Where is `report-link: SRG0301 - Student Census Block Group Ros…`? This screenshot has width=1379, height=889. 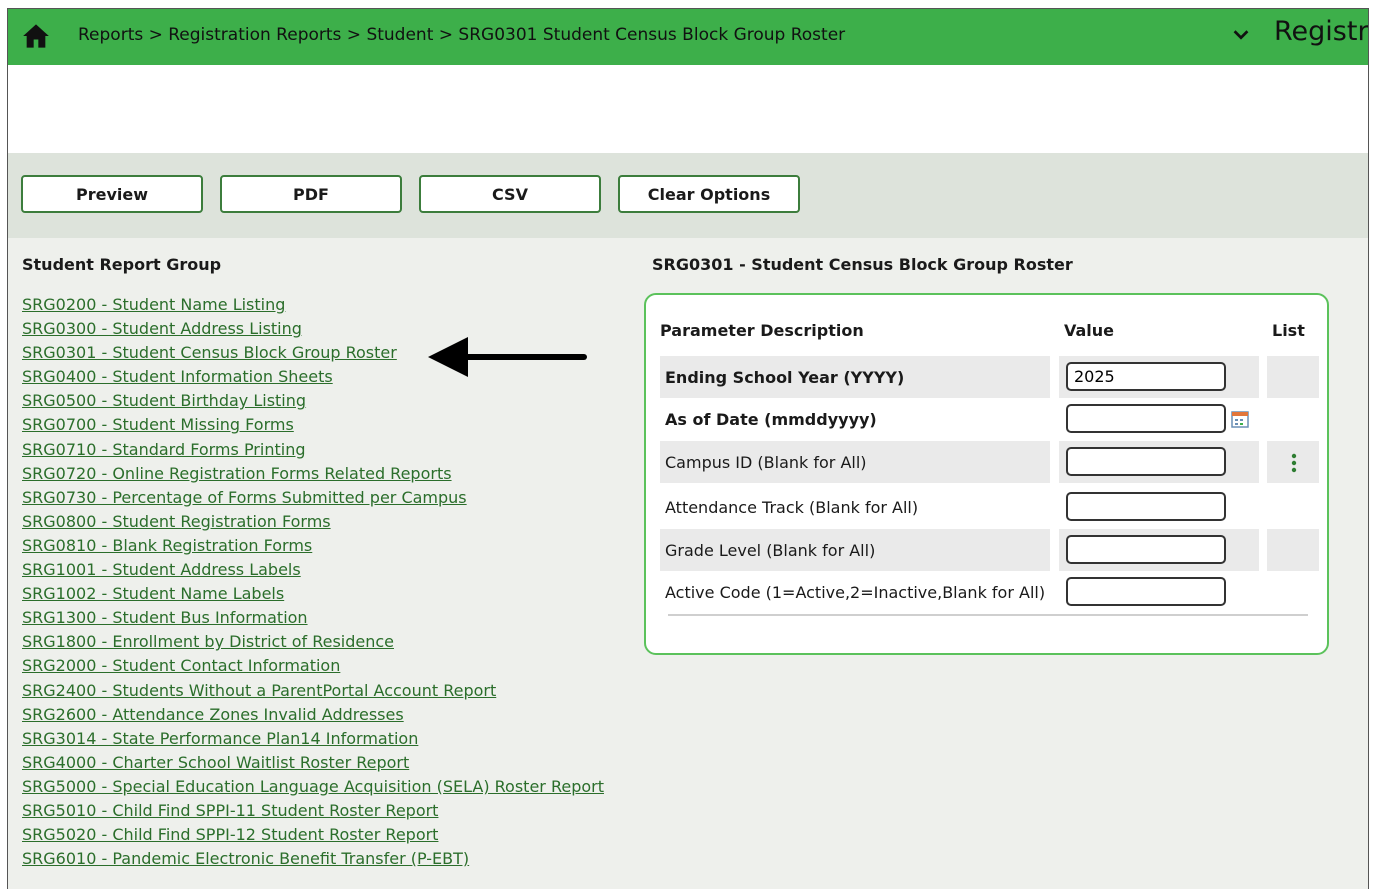
report-link: SRG0301 - Student Census Block Group Ros… is located at coordinates (209, 352).